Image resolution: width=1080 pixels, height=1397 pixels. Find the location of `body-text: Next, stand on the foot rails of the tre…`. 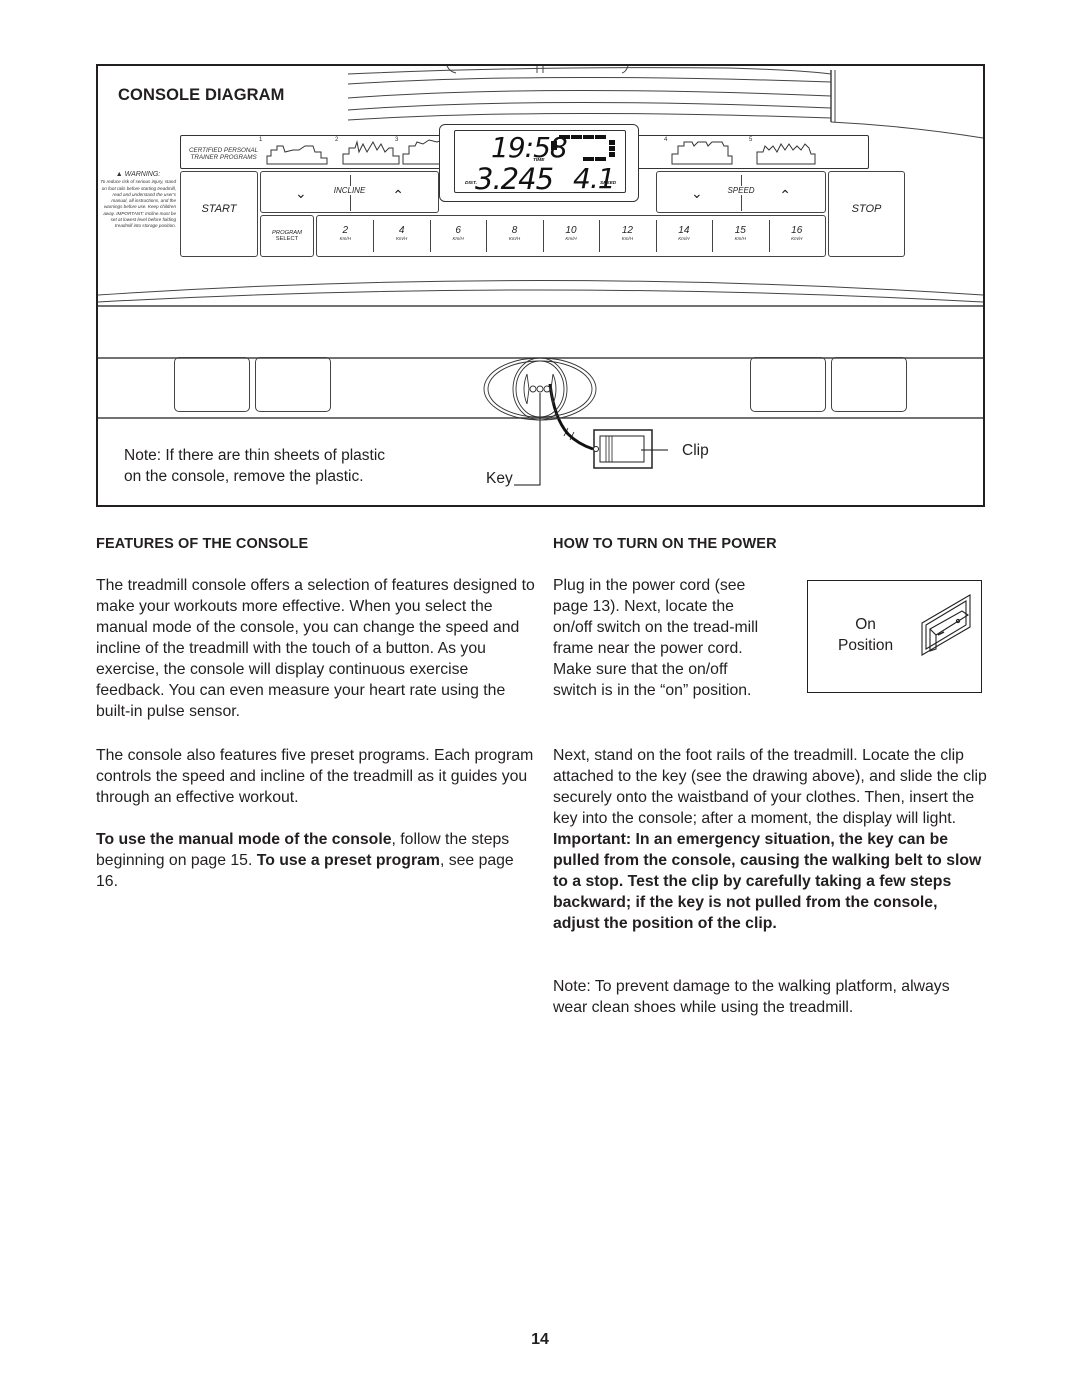

body-text: Next, stand on the foot rails of the tre… is located at coordinates (770, 787).